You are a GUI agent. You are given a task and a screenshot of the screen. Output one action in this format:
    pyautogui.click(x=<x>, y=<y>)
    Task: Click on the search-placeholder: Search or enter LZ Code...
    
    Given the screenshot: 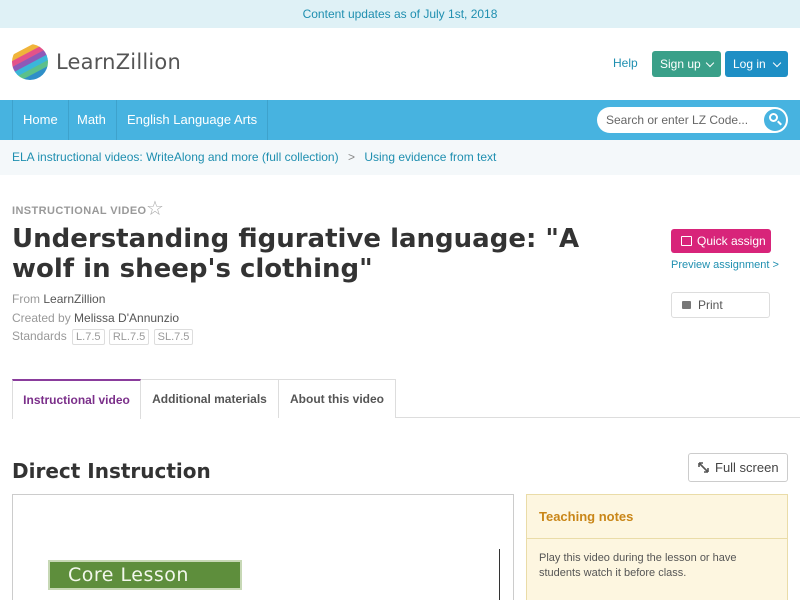 What is the action you would take?
    pyautogui.click(x=677, y=120)
    